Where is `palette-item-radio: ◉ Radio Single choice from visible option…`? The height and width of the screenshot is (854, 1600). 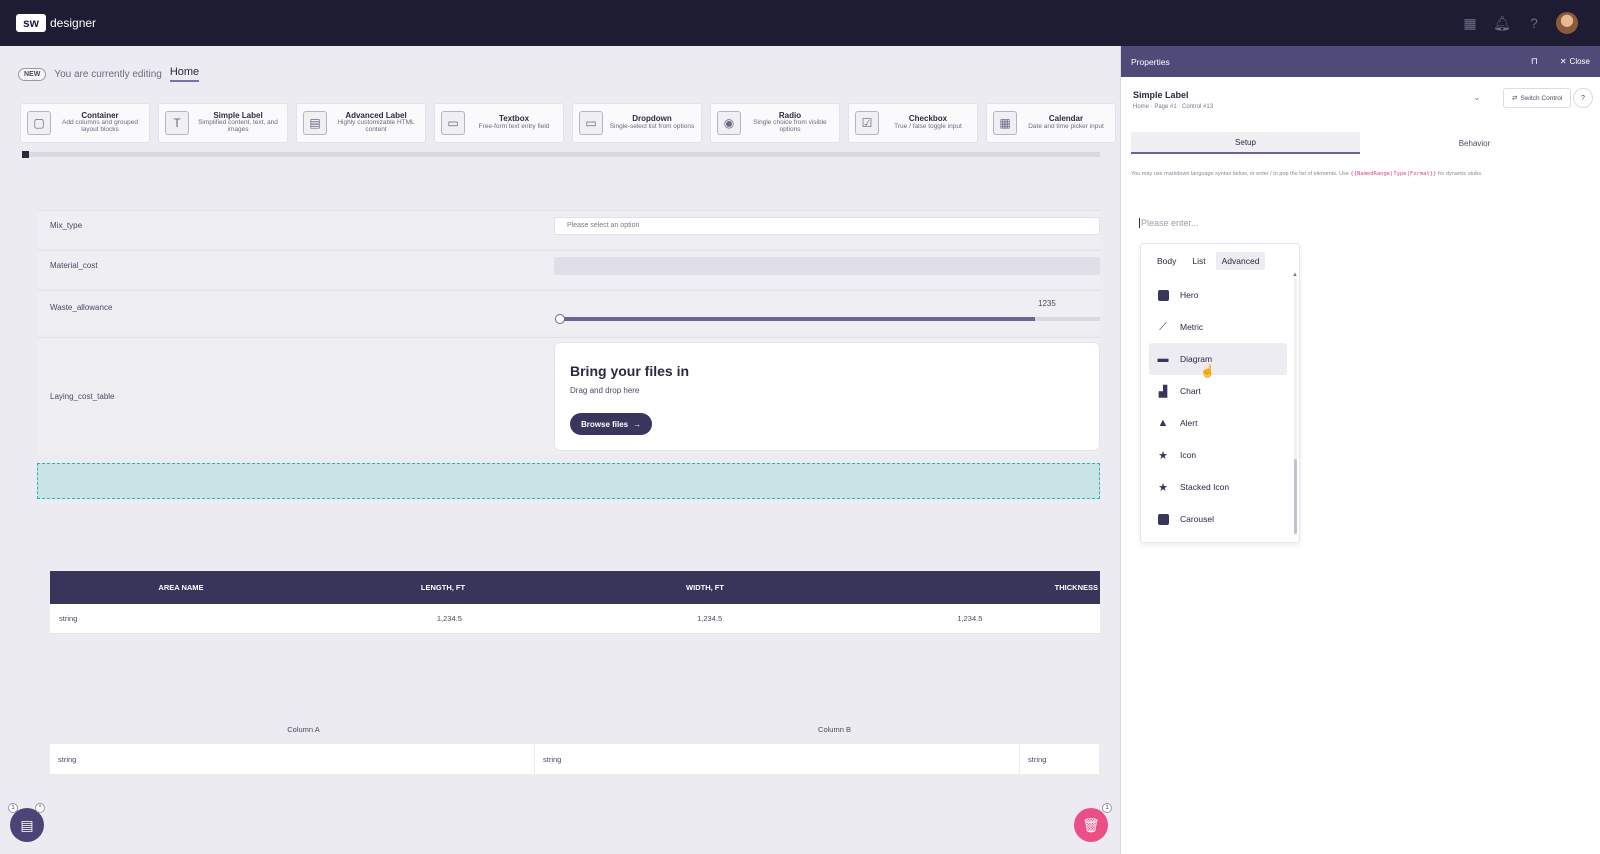 palette-item-radio: ◉ Radio Single choice from visible option… is located at coordinates (775, 123).